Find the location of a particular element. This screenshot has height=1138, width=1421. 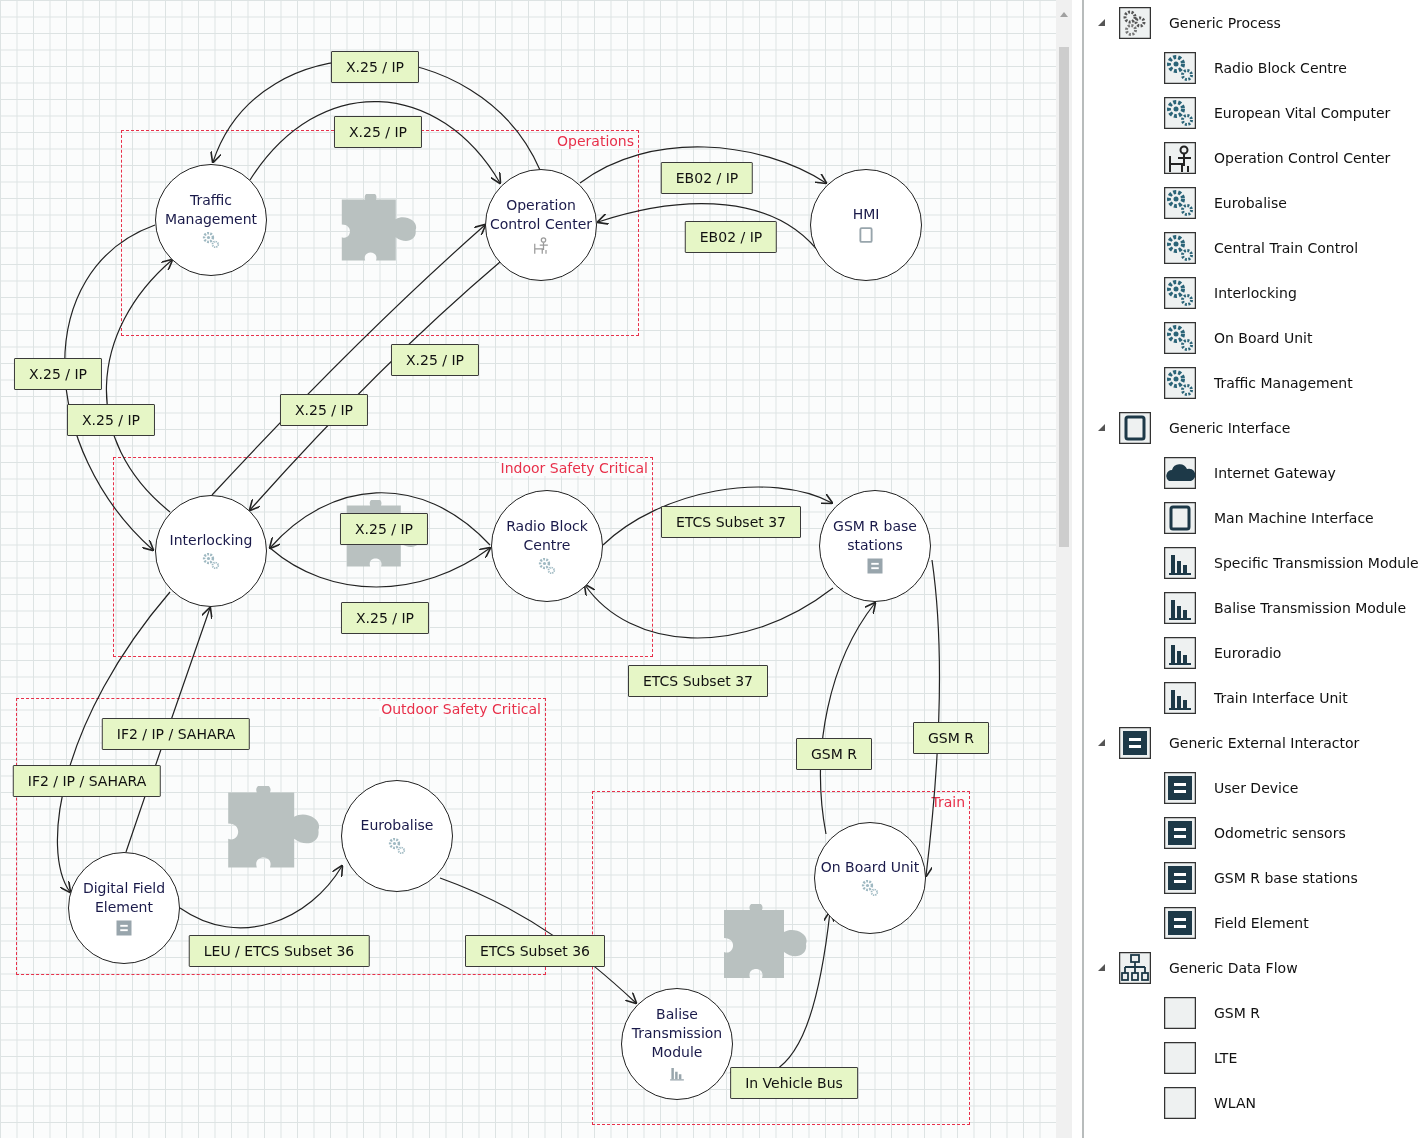

node-label: On Board Unit is located at coordinates (870, 867).